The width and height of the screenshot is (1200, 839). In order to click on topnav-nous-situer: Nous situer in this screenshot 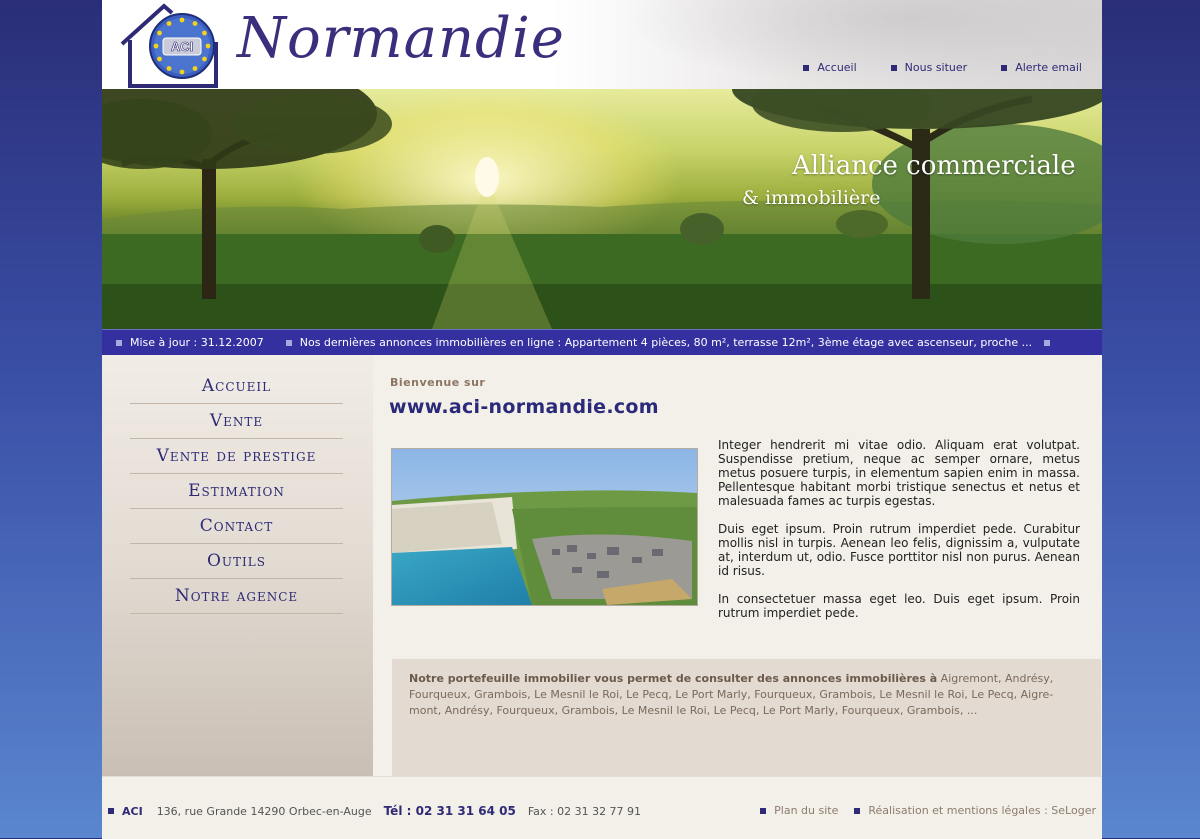, I will do `click(929, 67)`.